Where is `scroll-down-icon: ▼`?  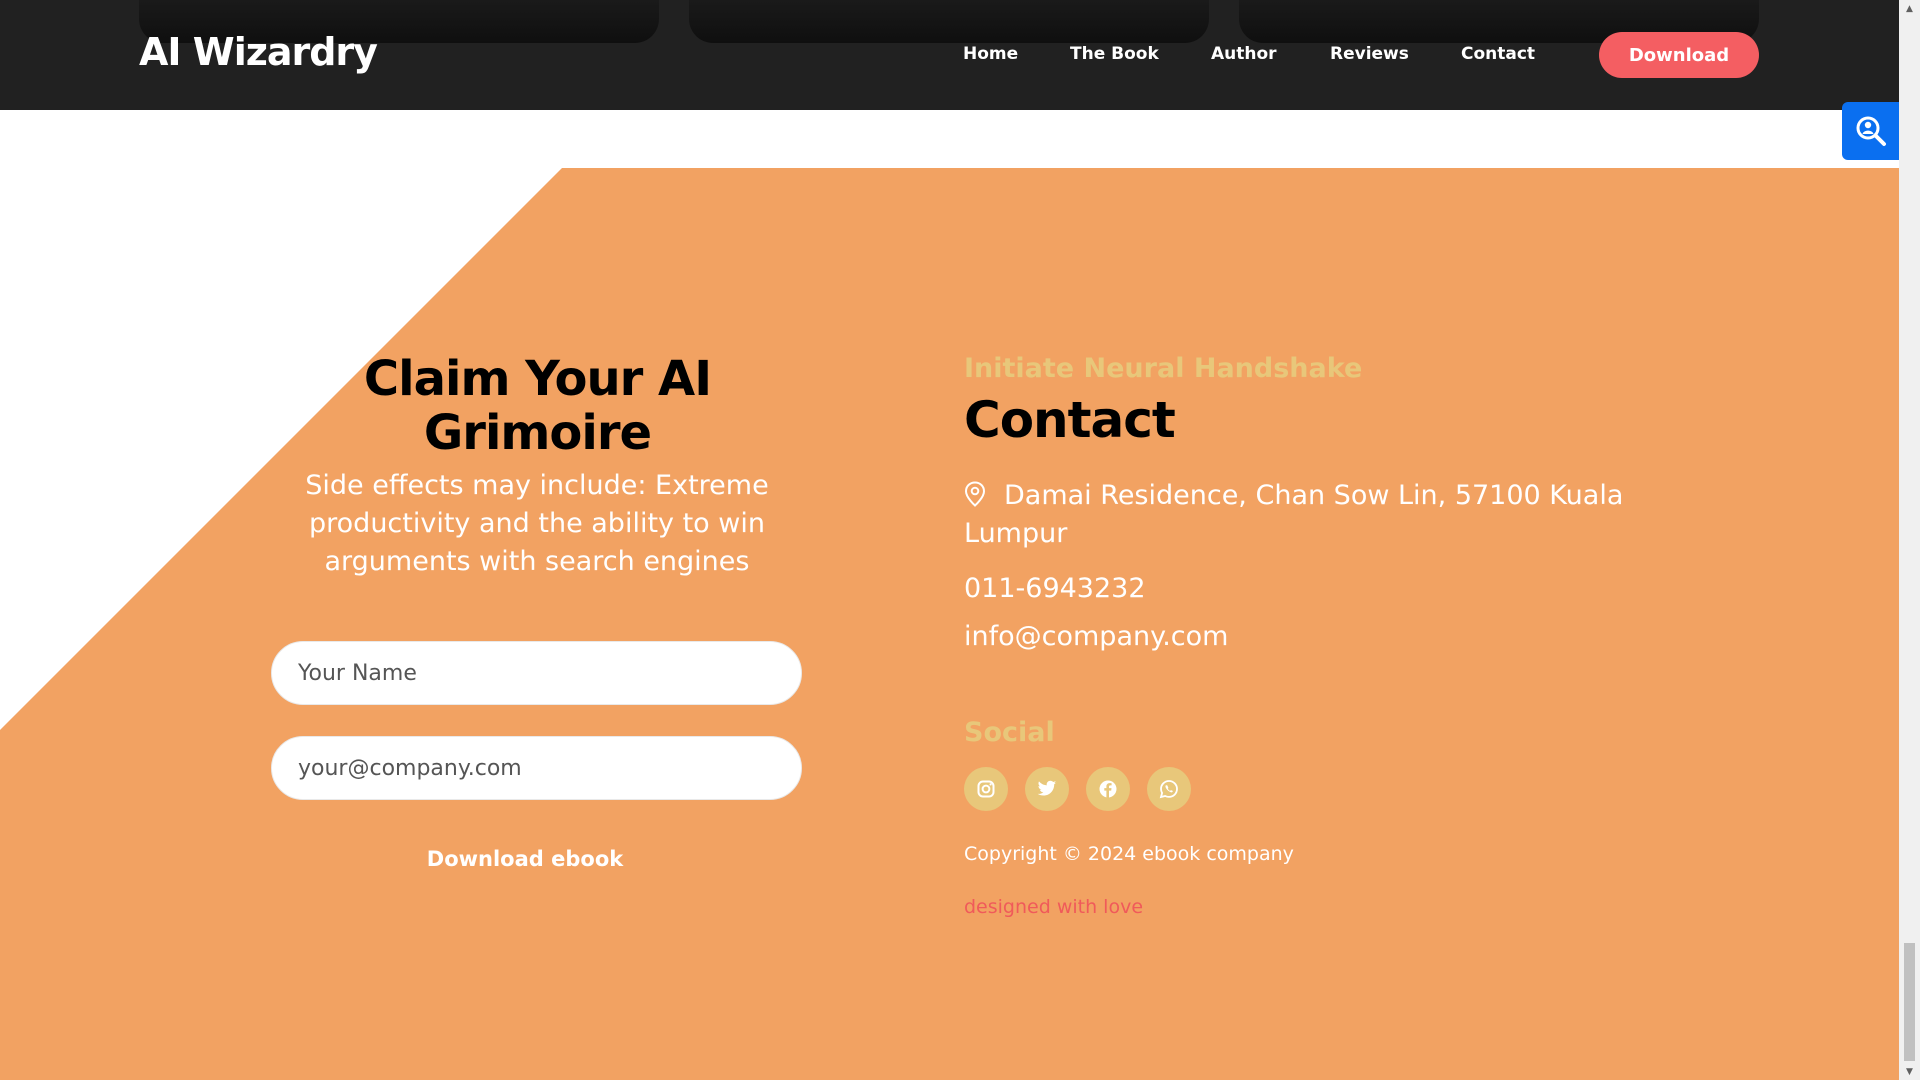
scroll-down-icon: ▼ is located at coordinates (1909, 1071).